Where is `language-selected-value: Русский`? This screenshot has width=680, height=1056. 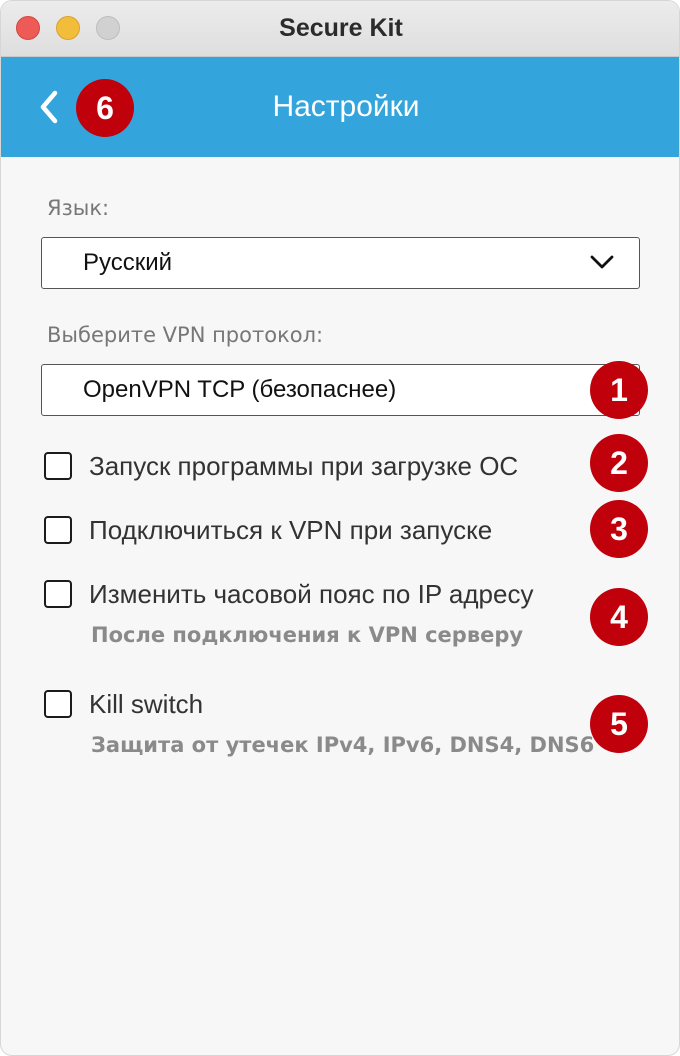
language-selected-value: Русский is located at coordinates (128, 262).